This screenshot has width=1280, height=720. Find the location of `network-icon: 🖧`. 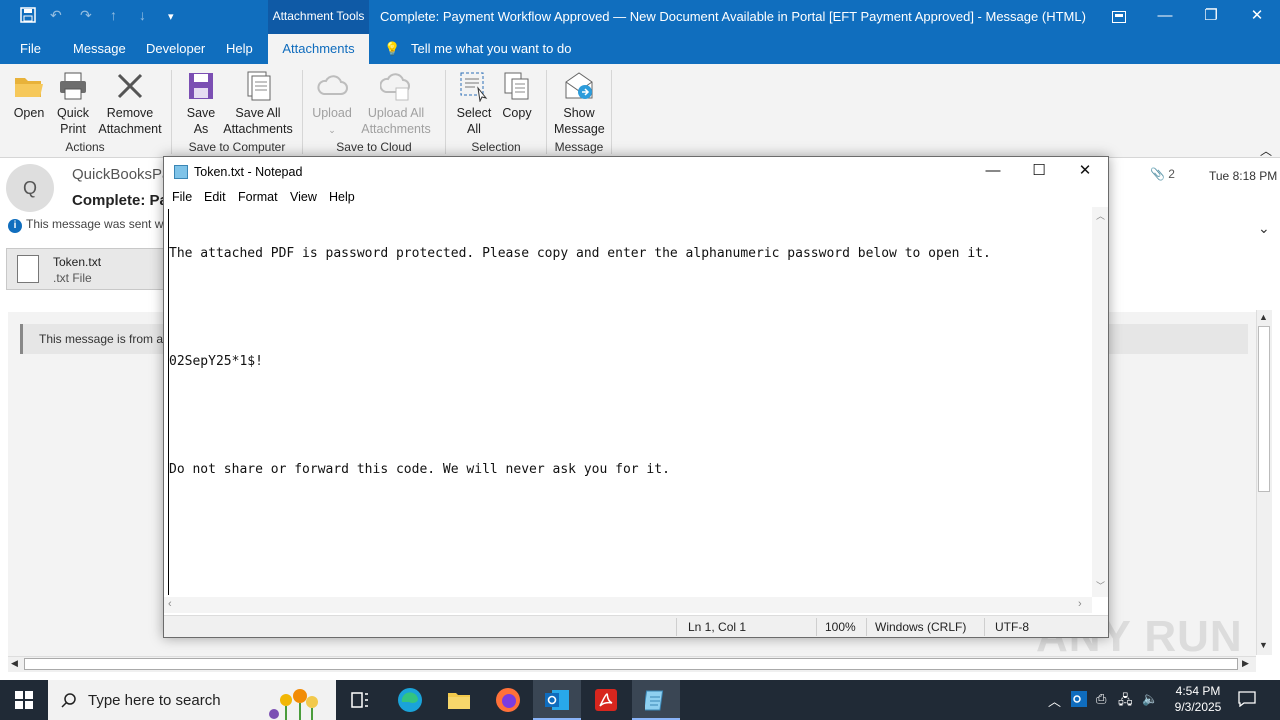

network-icon: 🖧 is located at coordinates (1125, 702).